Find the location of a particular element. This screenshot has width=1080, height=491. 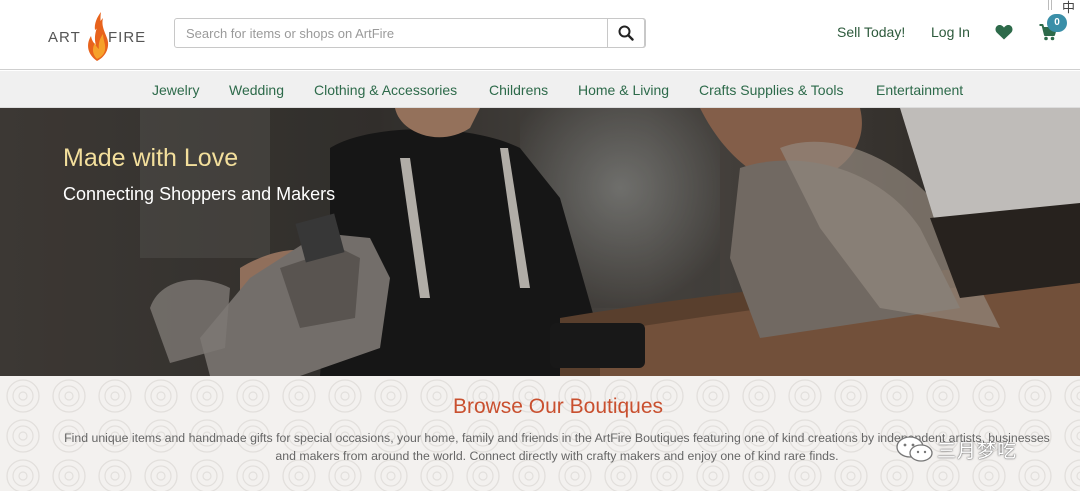

language-glyph: 中 is located at coordinates (1068, 8).